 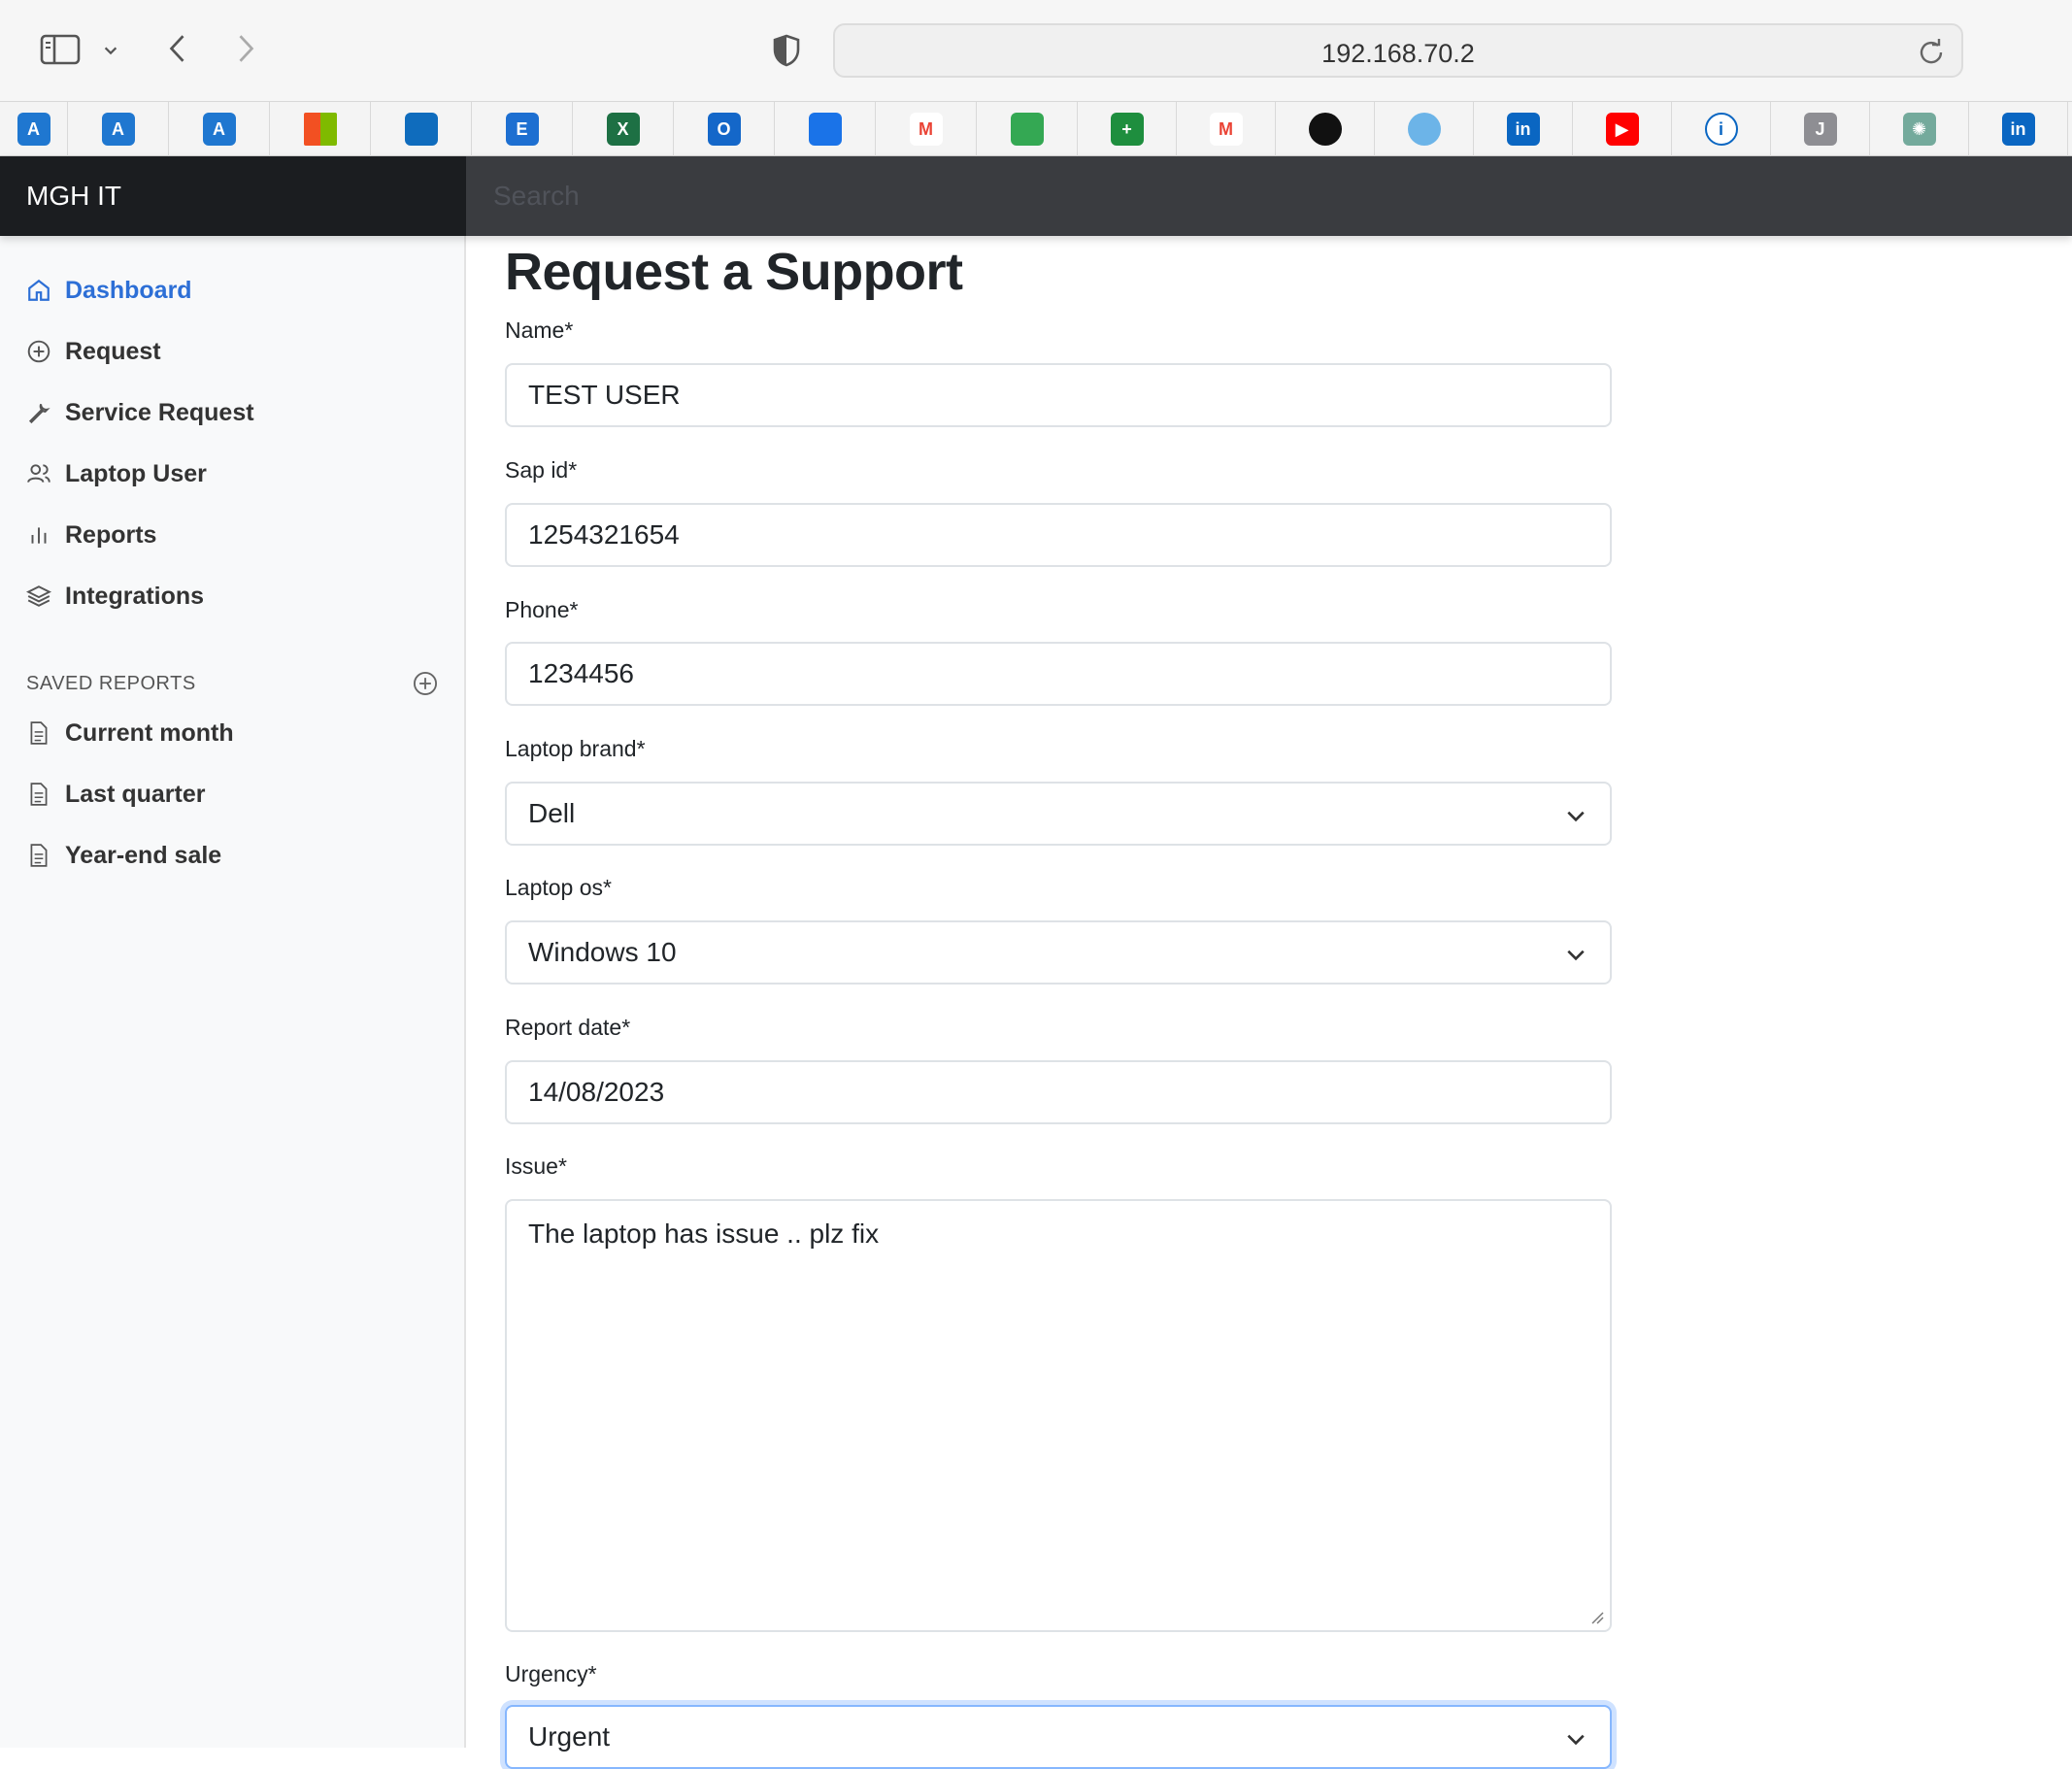 What do you see at coordinates (1058, 814) in the screenshot?
I see `laptop-brand-select: Dell` at bounding box center [1058, 814].